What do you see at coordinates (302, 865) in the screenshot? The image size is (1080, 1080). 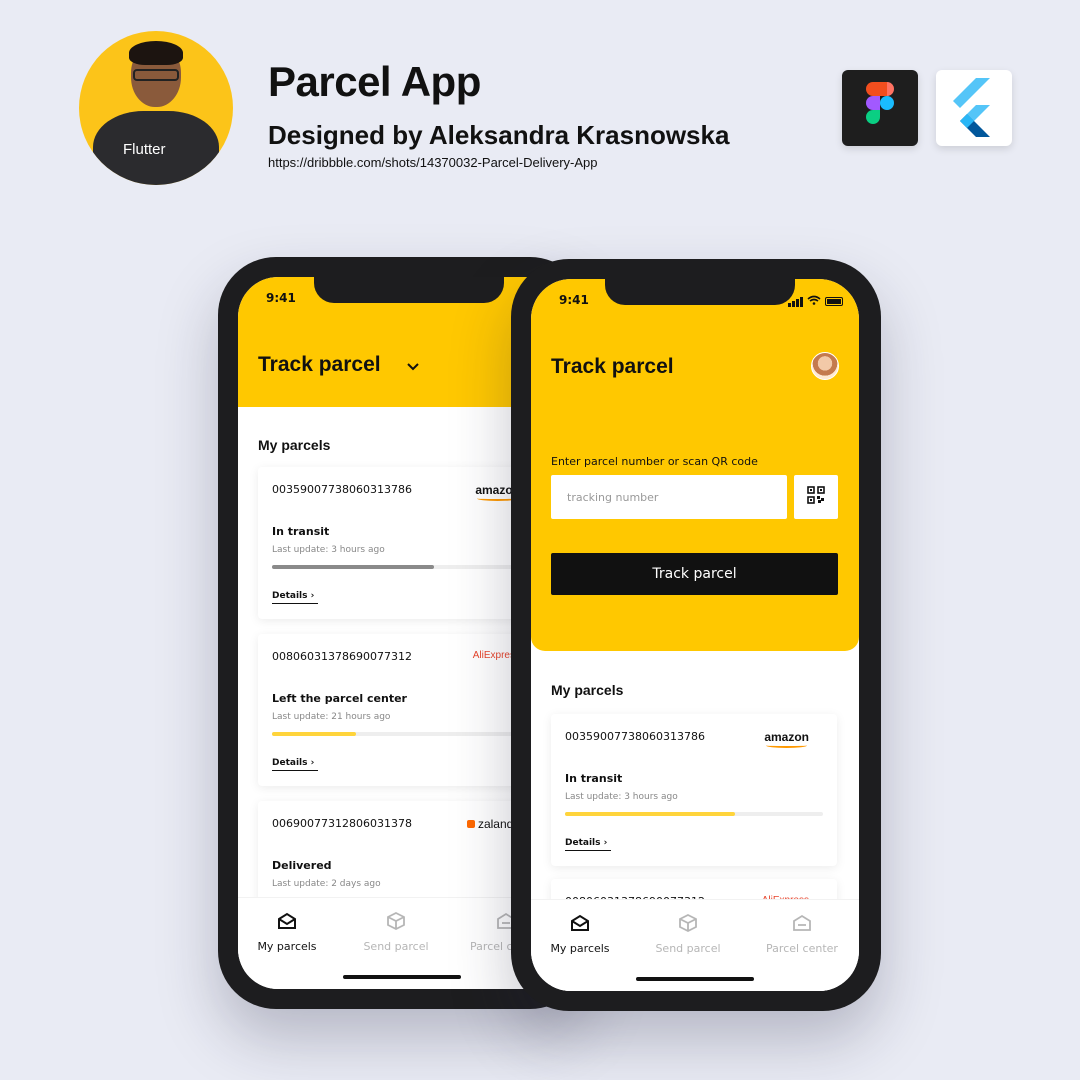 I see `parcel-status: Delivered` at bounding box center [302, 865].